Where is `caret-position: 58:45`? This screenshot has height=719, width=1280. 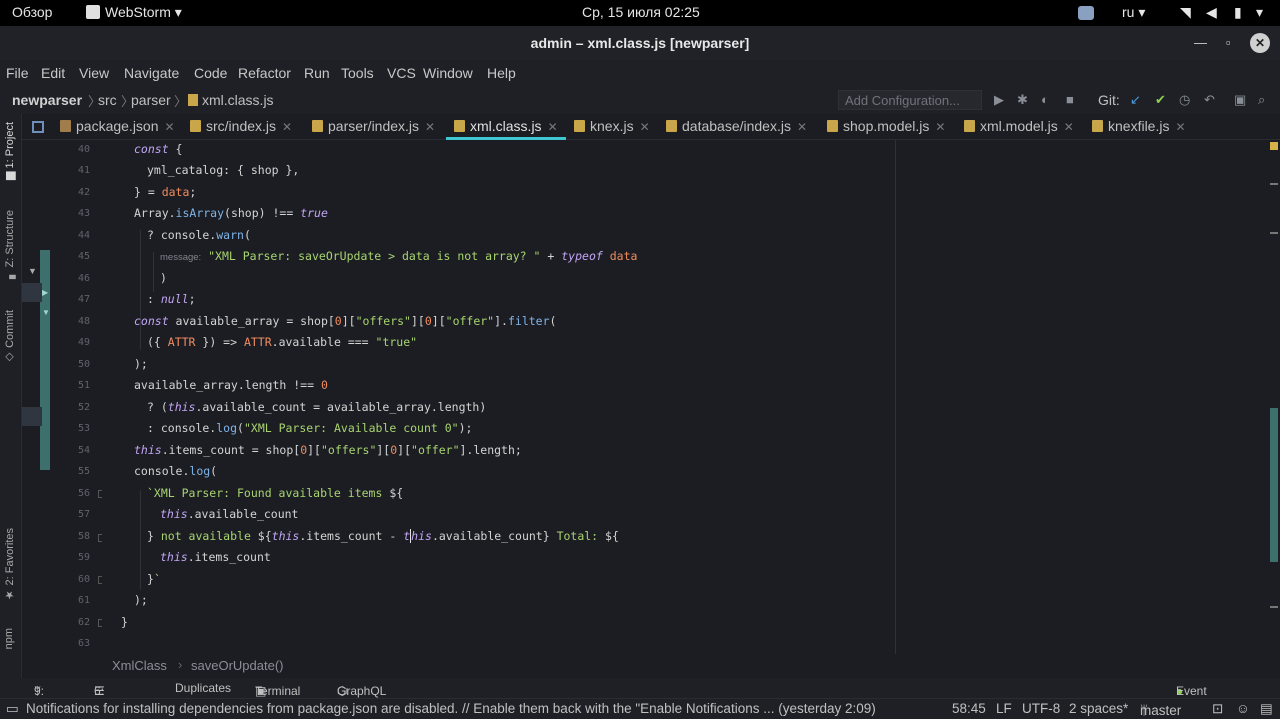
caret-position: 58:45 is located at coordinates (969, 708).